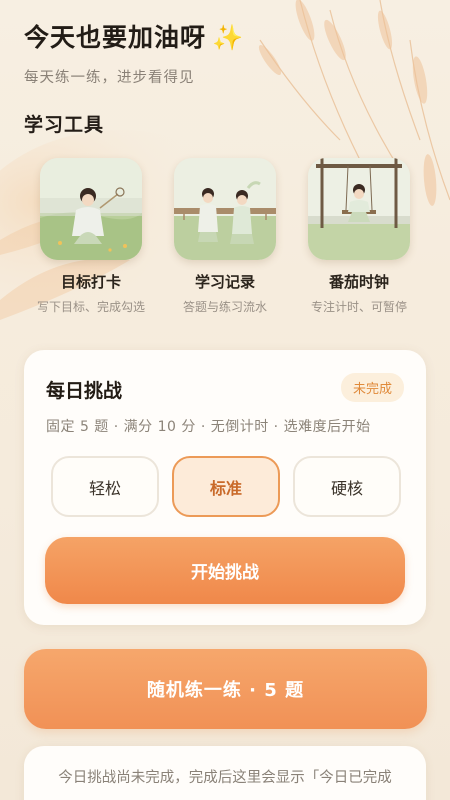  I want to click on goal-checkin-illustration, so click(91, 209).